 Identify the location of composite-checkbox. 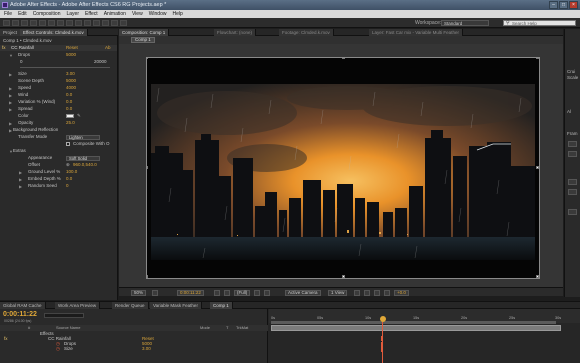
(68, 144).